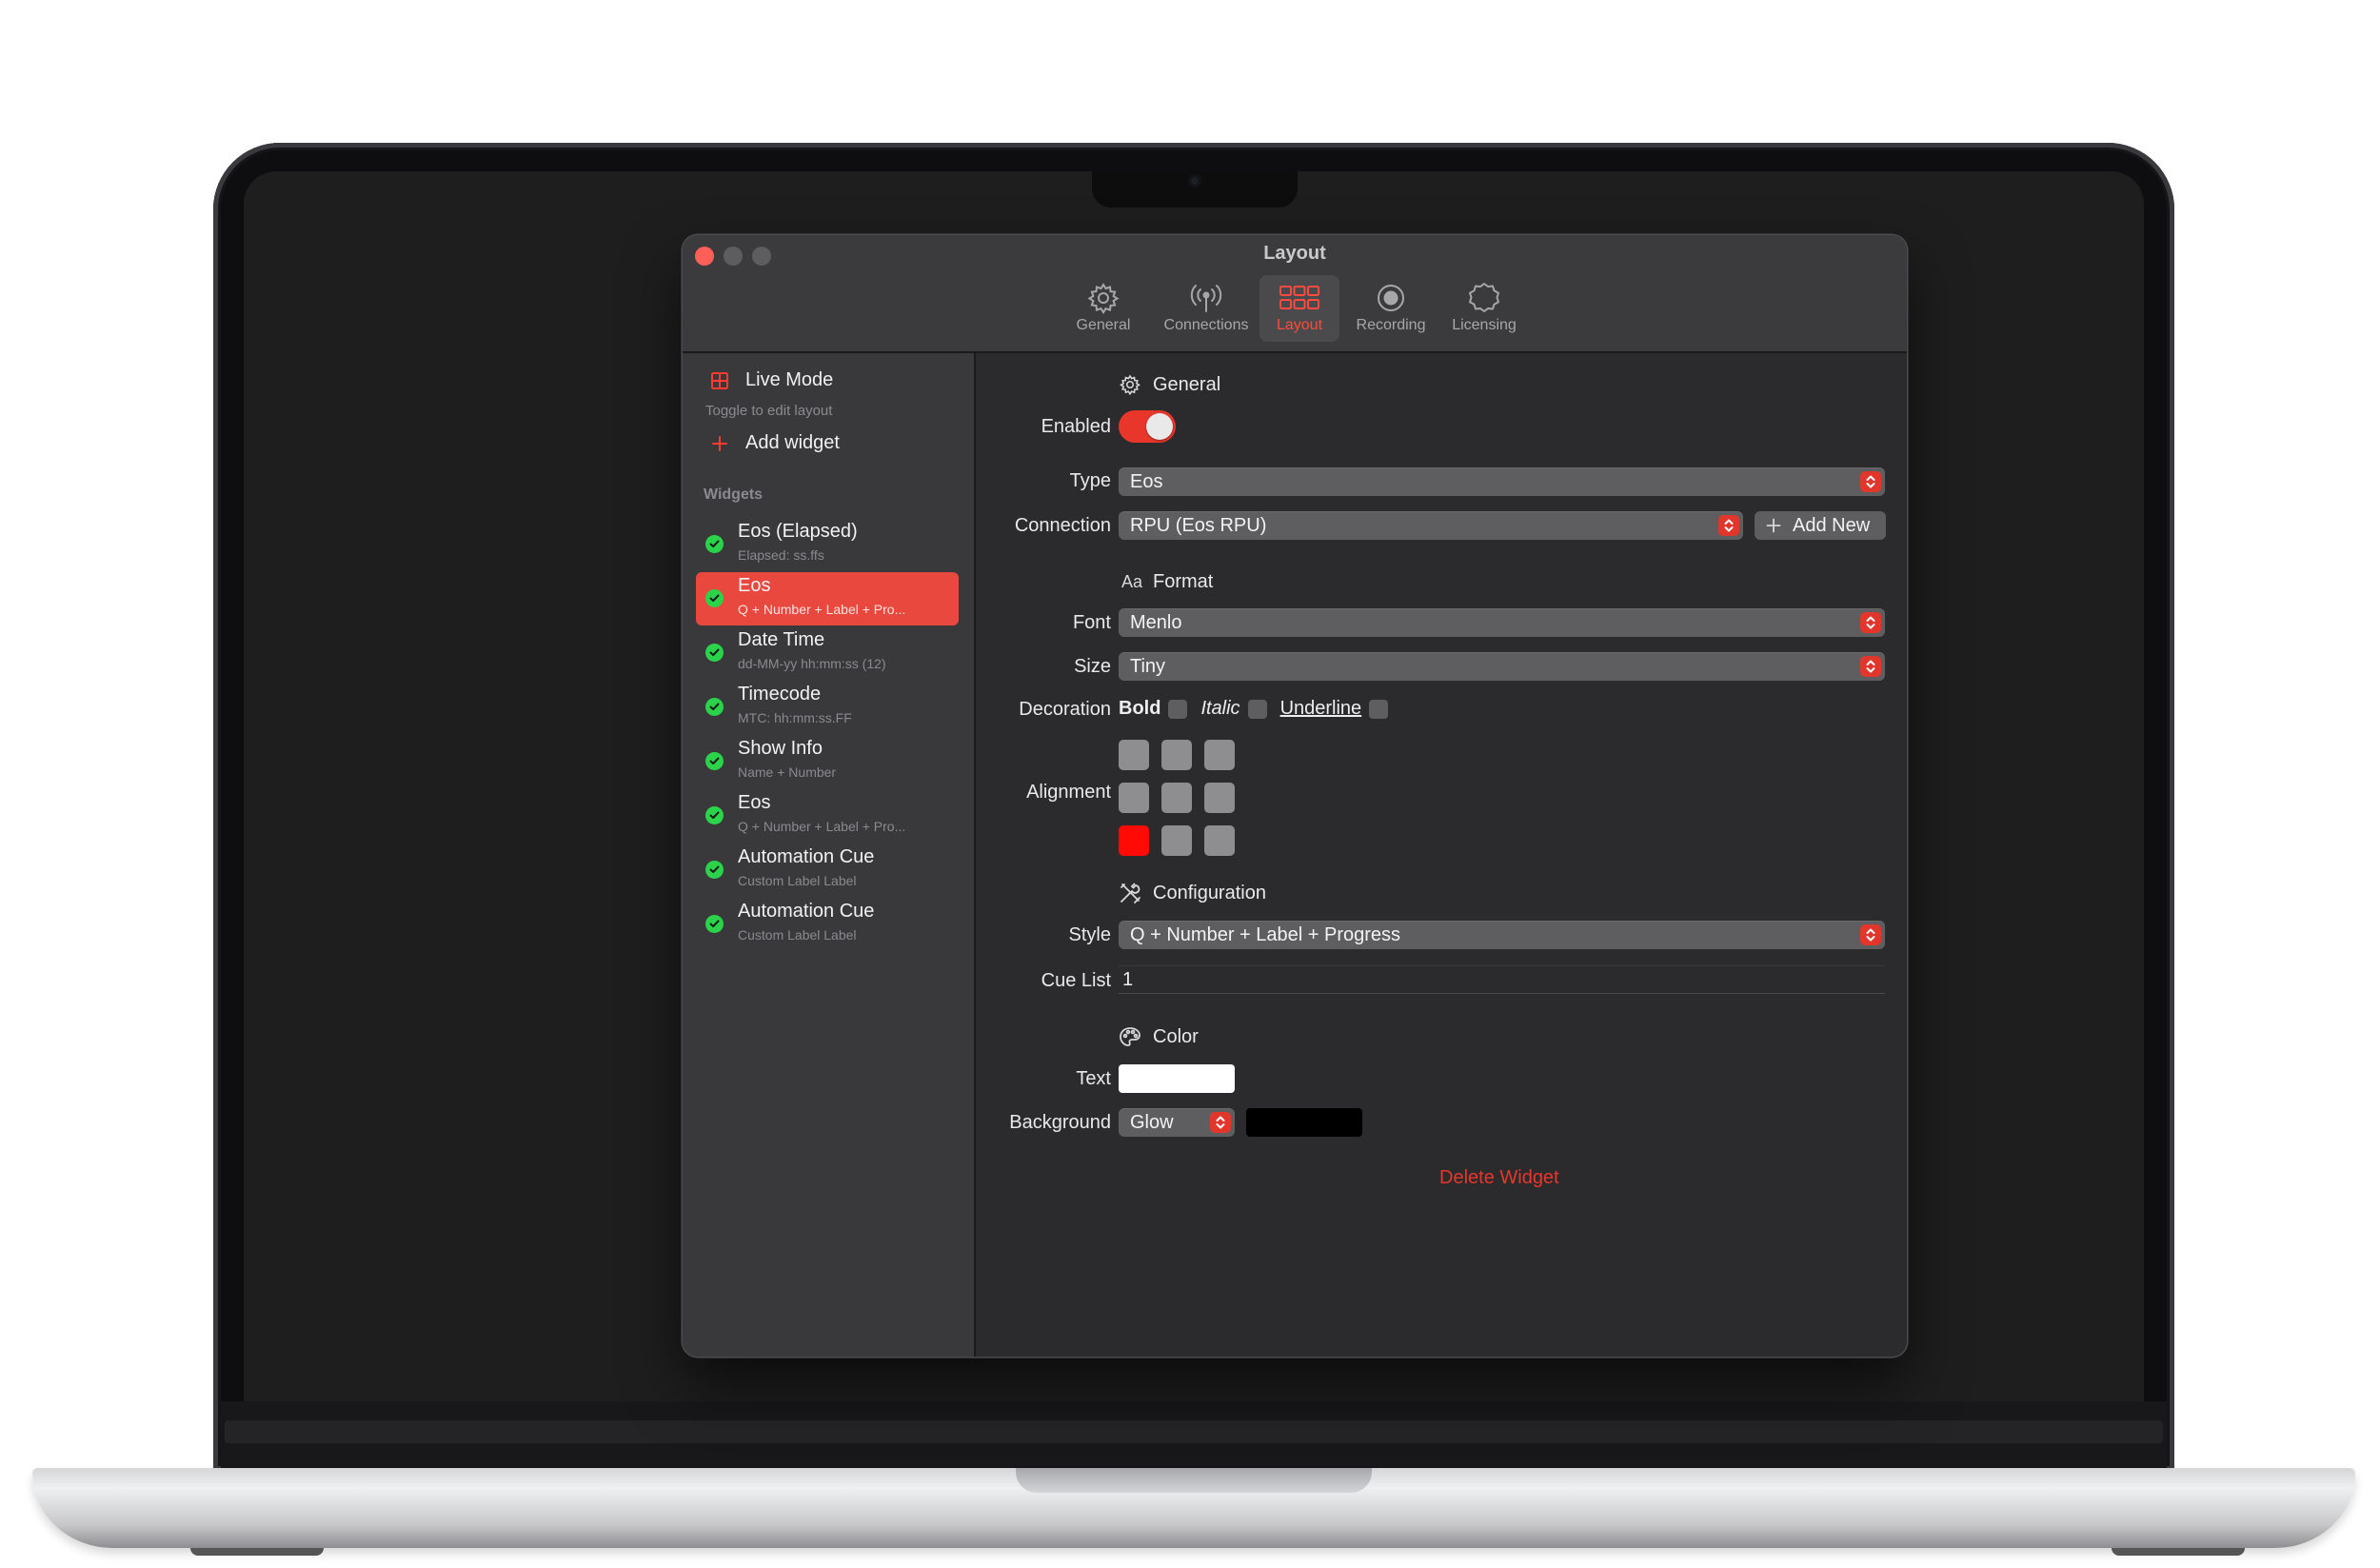 Image resolution: width=2380 pixels, height=1568 pixels. I want to click on laptop-opening-groove, so click(1194, 1480).